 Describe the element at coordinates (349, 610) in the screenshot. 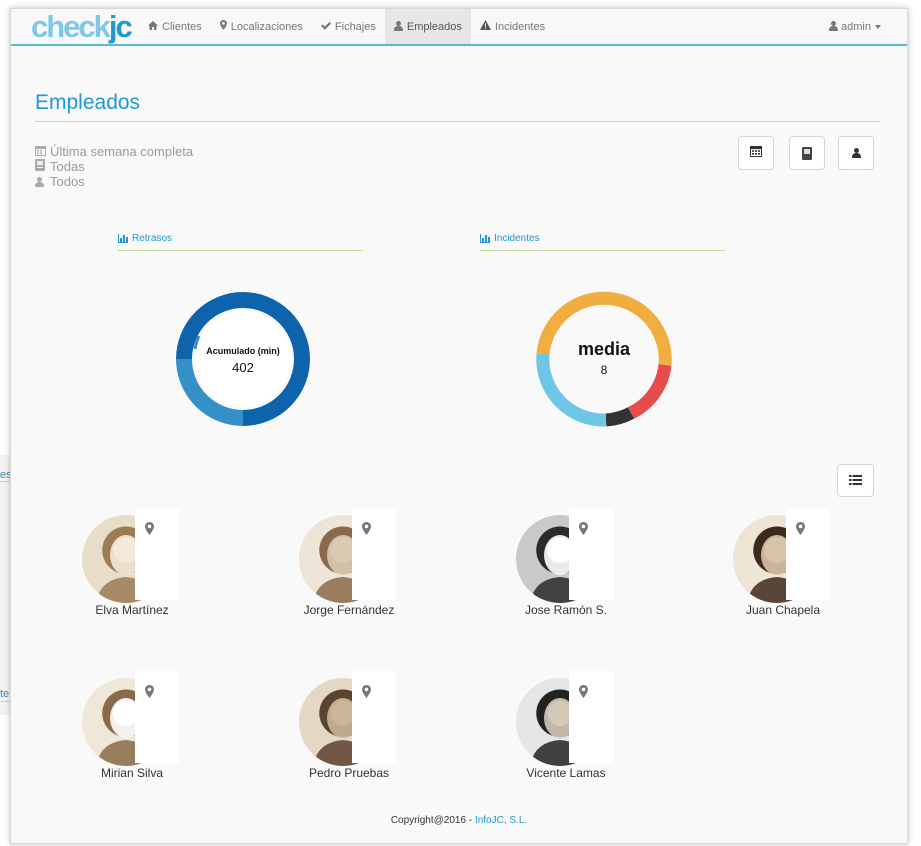

I see `employee-name: Jorge Fernández` at that location.